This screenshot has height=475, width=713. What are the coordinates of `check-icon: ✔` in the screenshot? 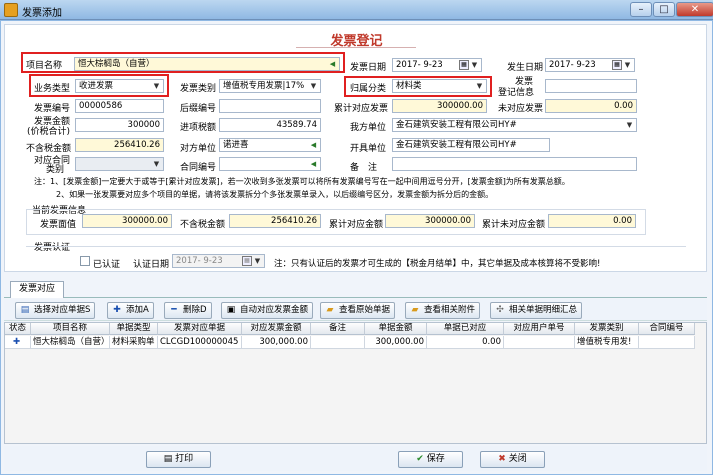 It's located at (421, 459).